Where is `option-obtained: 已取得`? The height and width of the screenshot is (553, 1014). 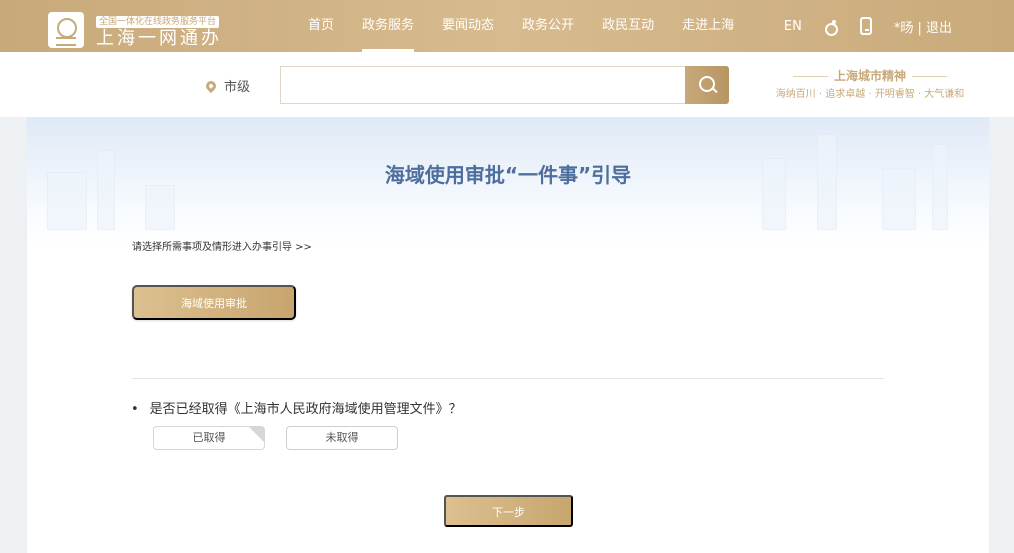 option-obtained: 已取得 is located at coordinates (209, 438).